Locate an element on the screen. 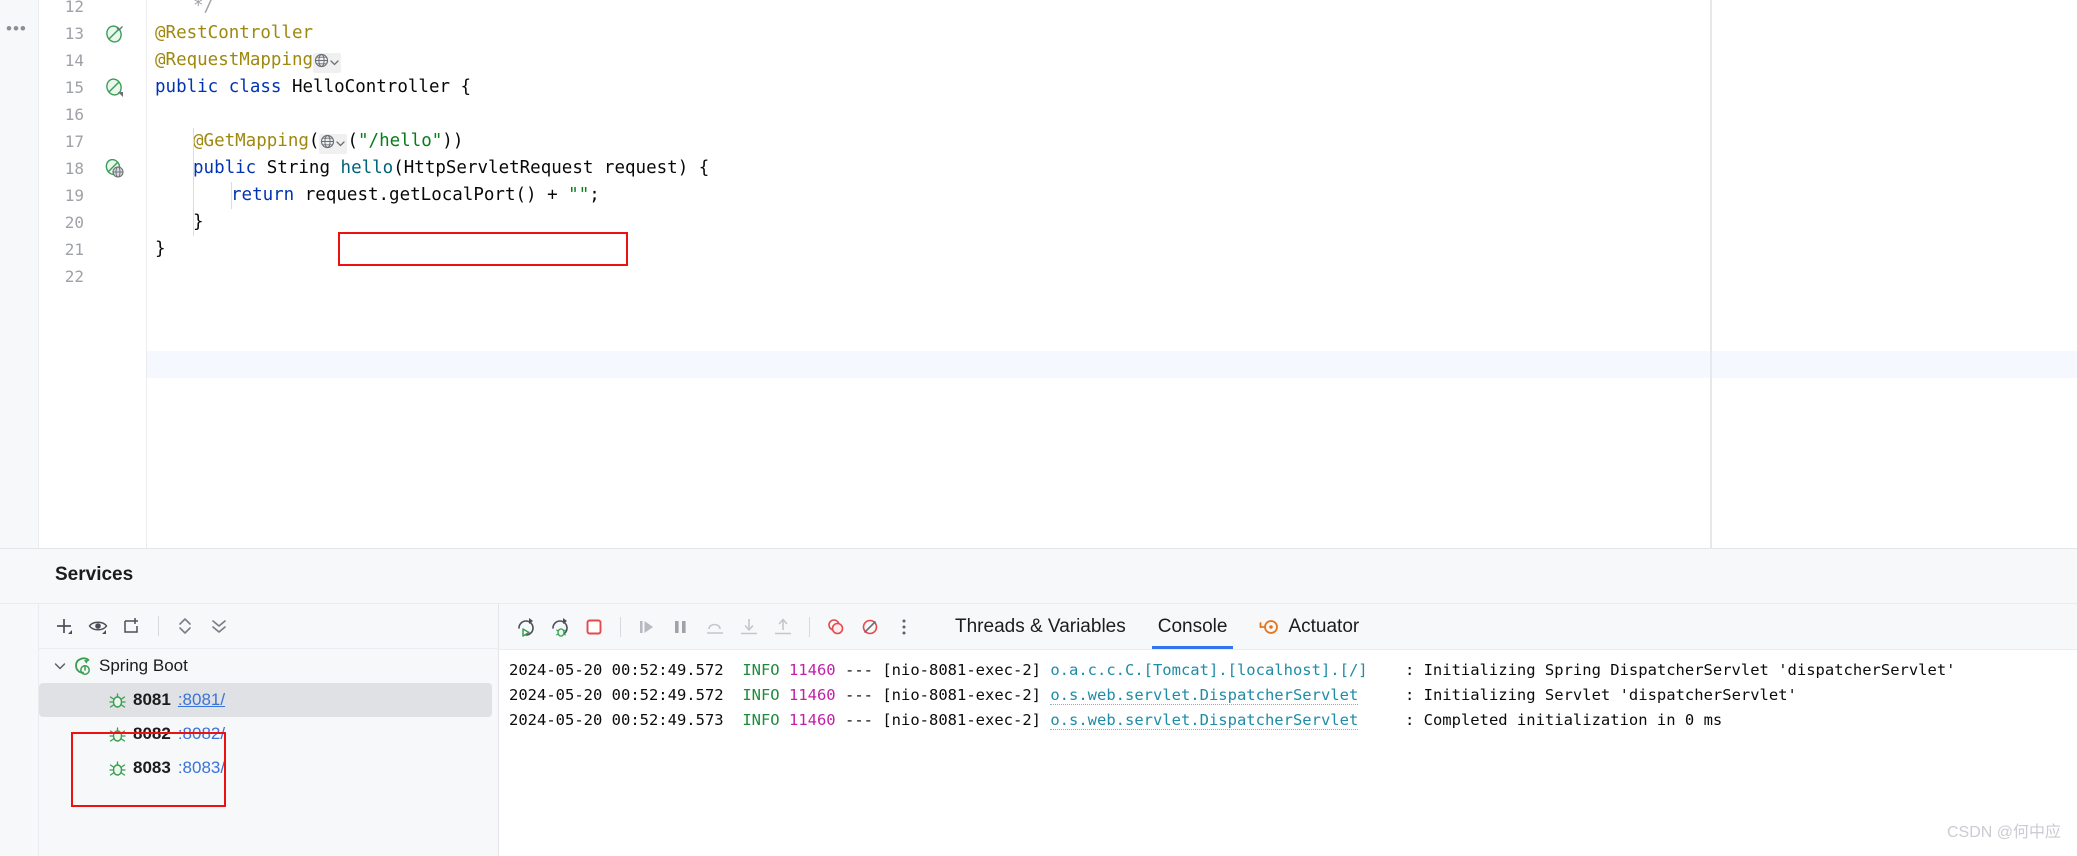  more-breadcrumb-icon: ••• is located at coordinates (19, 28).